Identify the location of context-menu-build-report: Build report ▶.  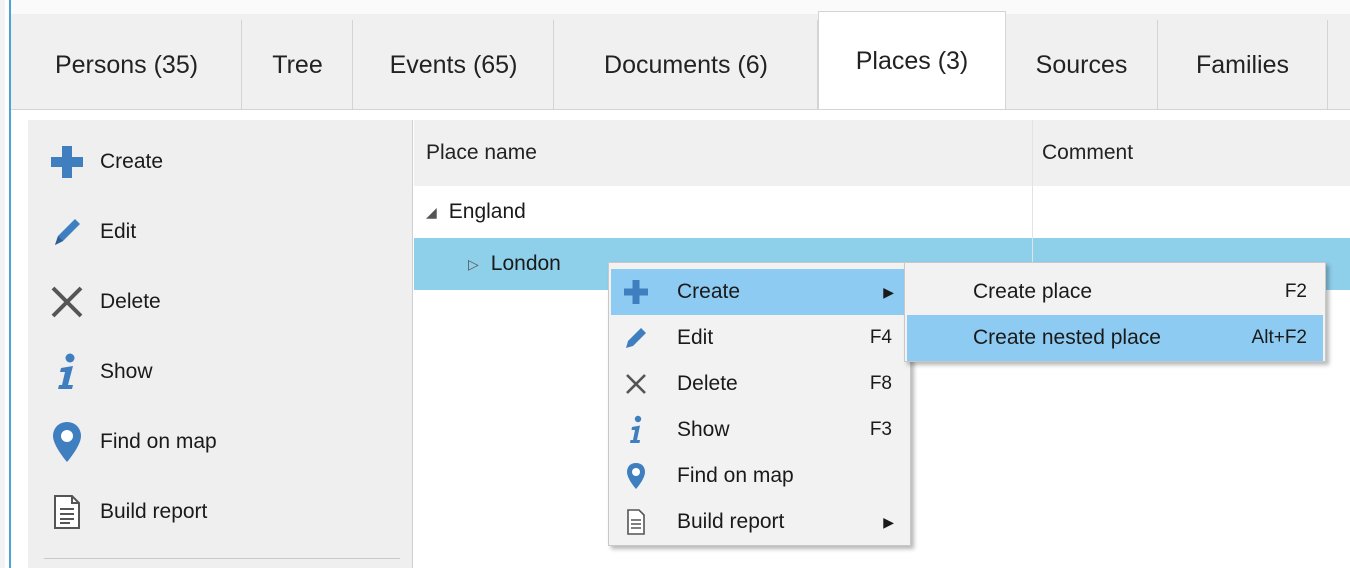
(759, 522).